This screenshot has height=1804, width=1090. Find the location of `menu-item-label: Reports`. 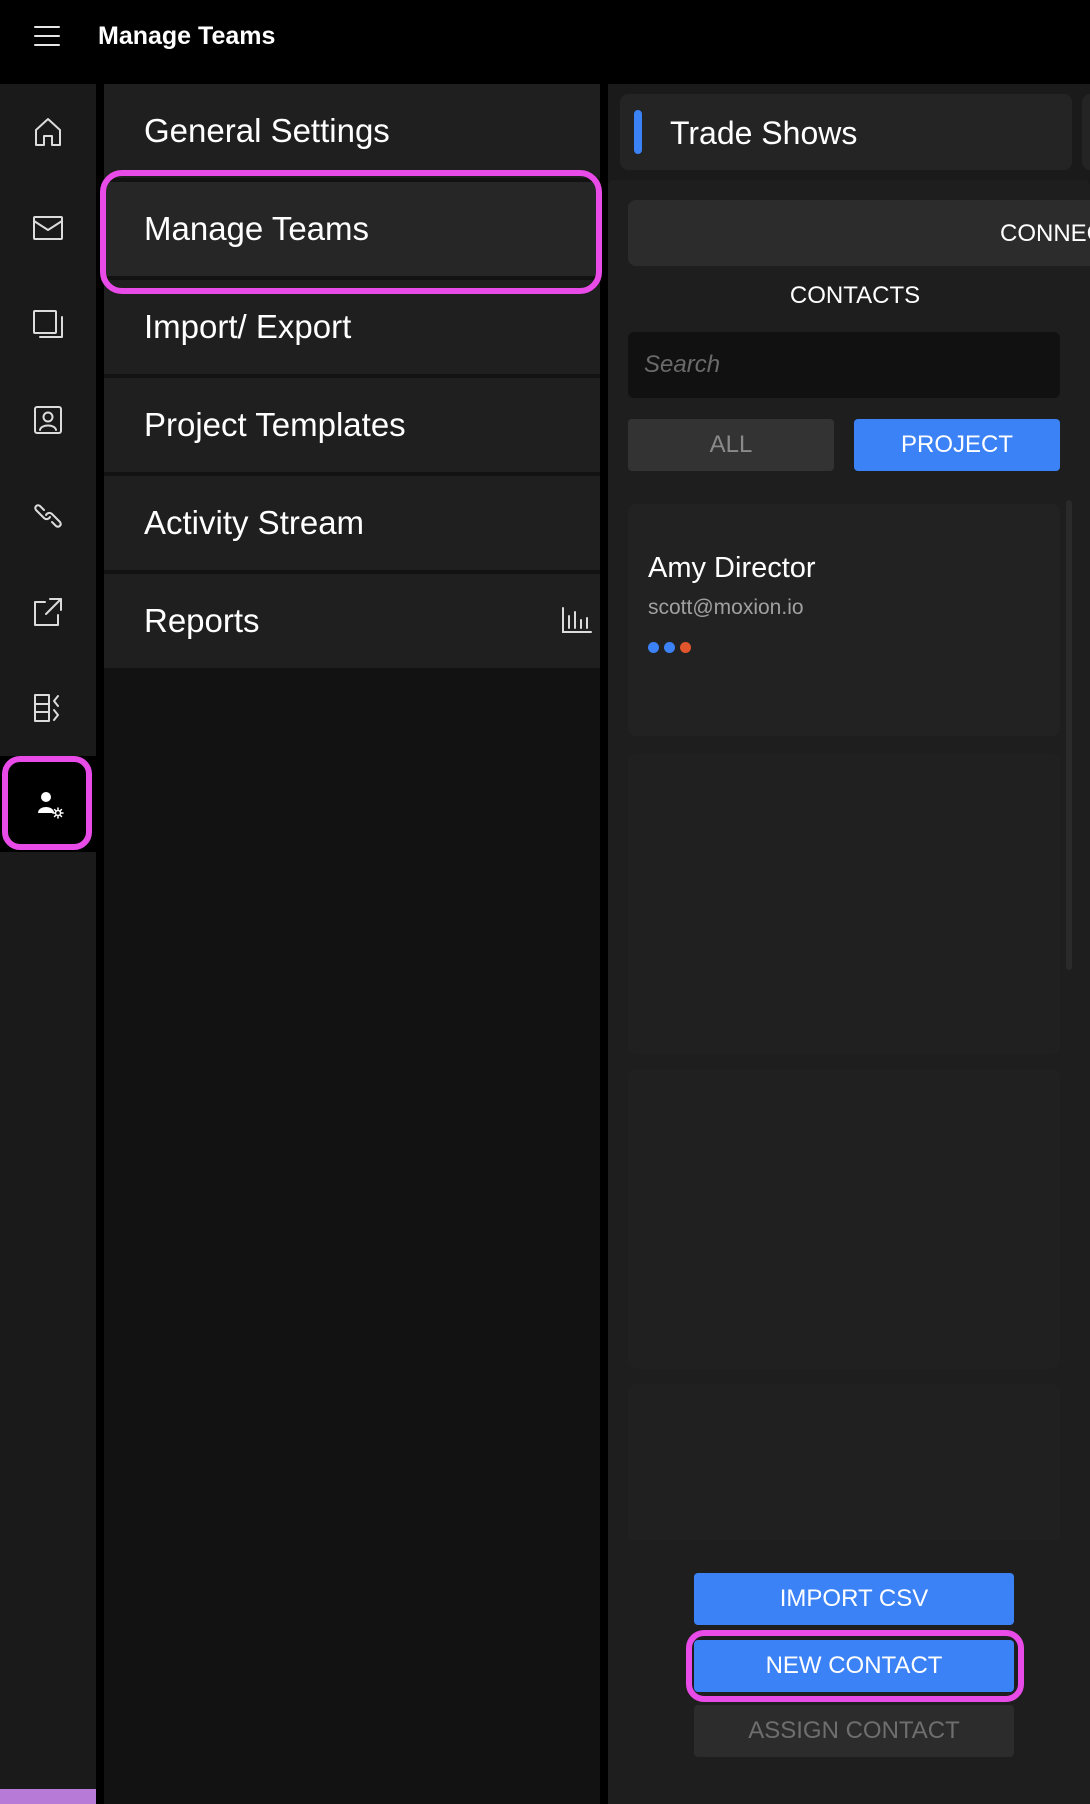

menu-item-label: Reports is located at coordinates (202, 620).